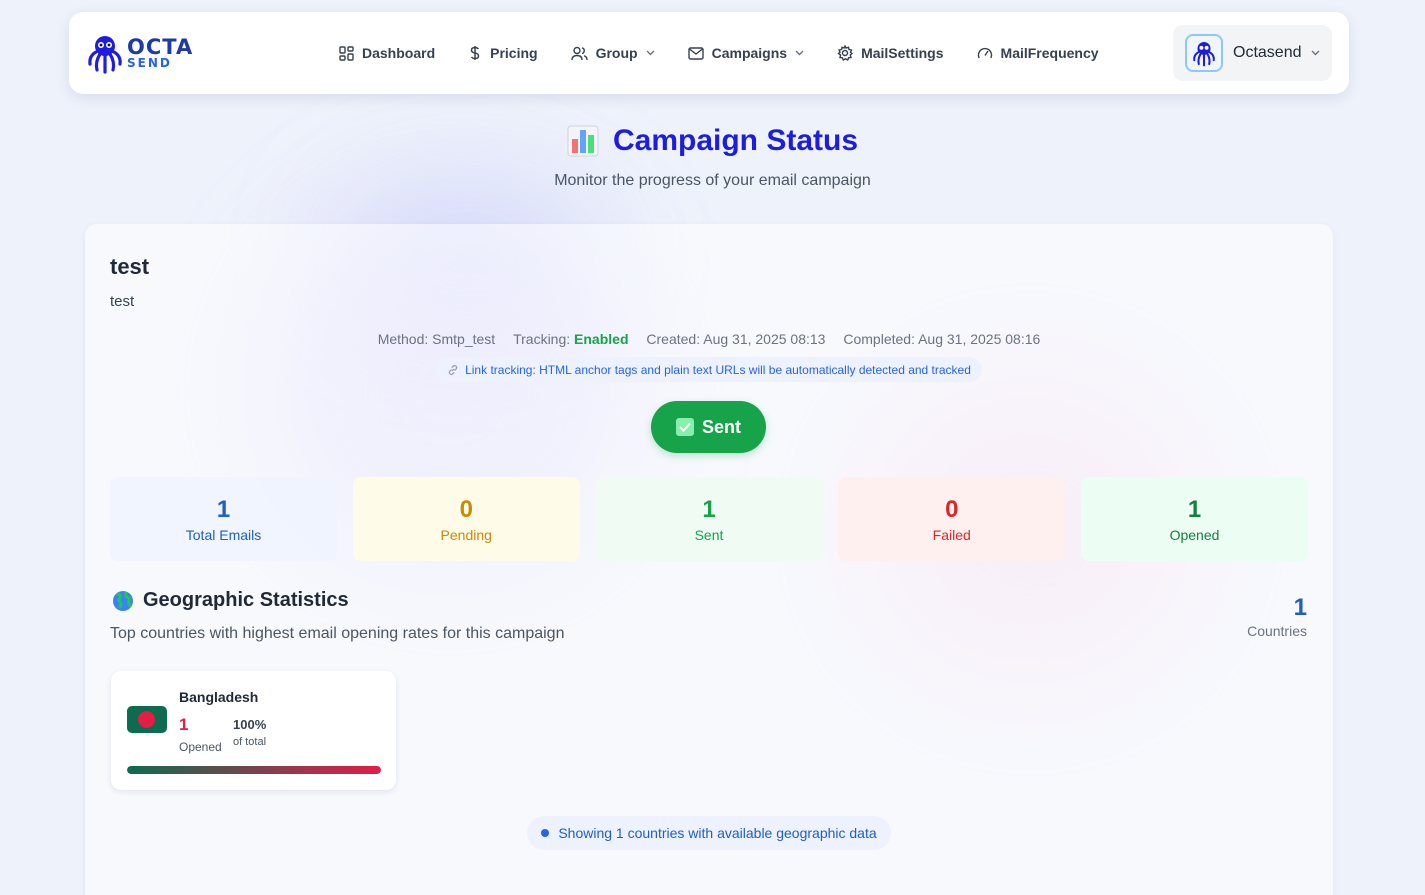  I want to click on octopus-avatar-icon, so click(1204, 54).